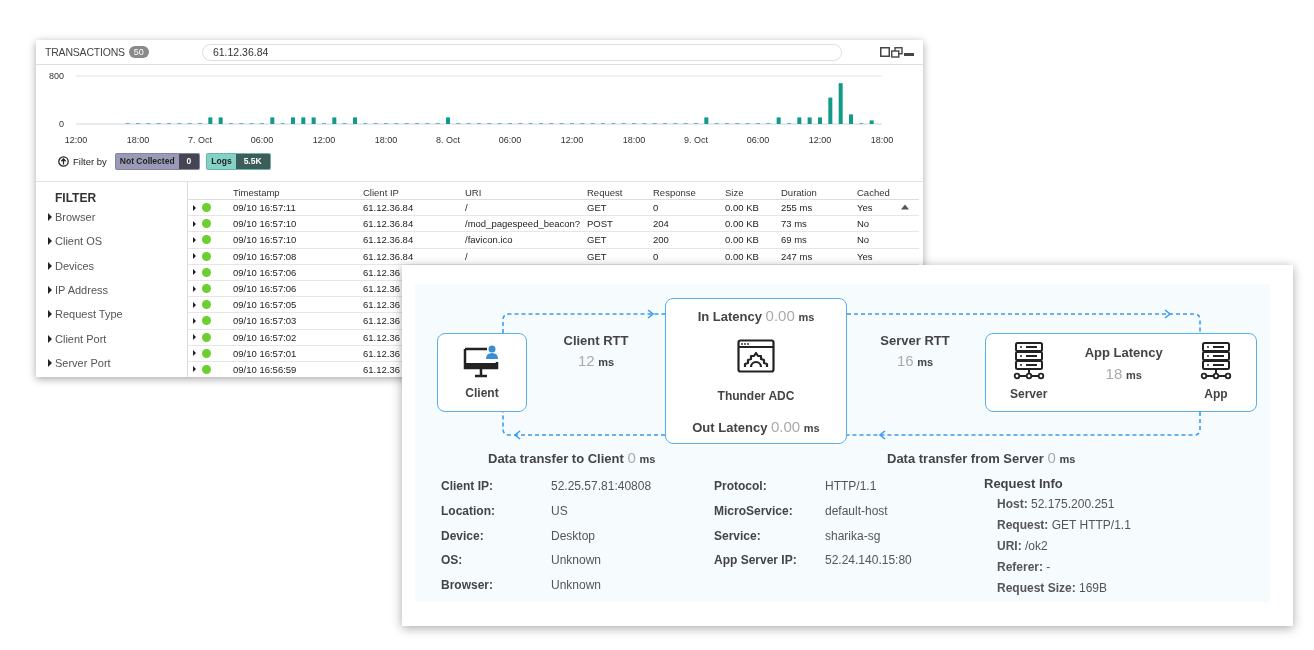 This screenshot has width=1314, height=650. I want to click on filter-item: Server Port, so click(83, 362).